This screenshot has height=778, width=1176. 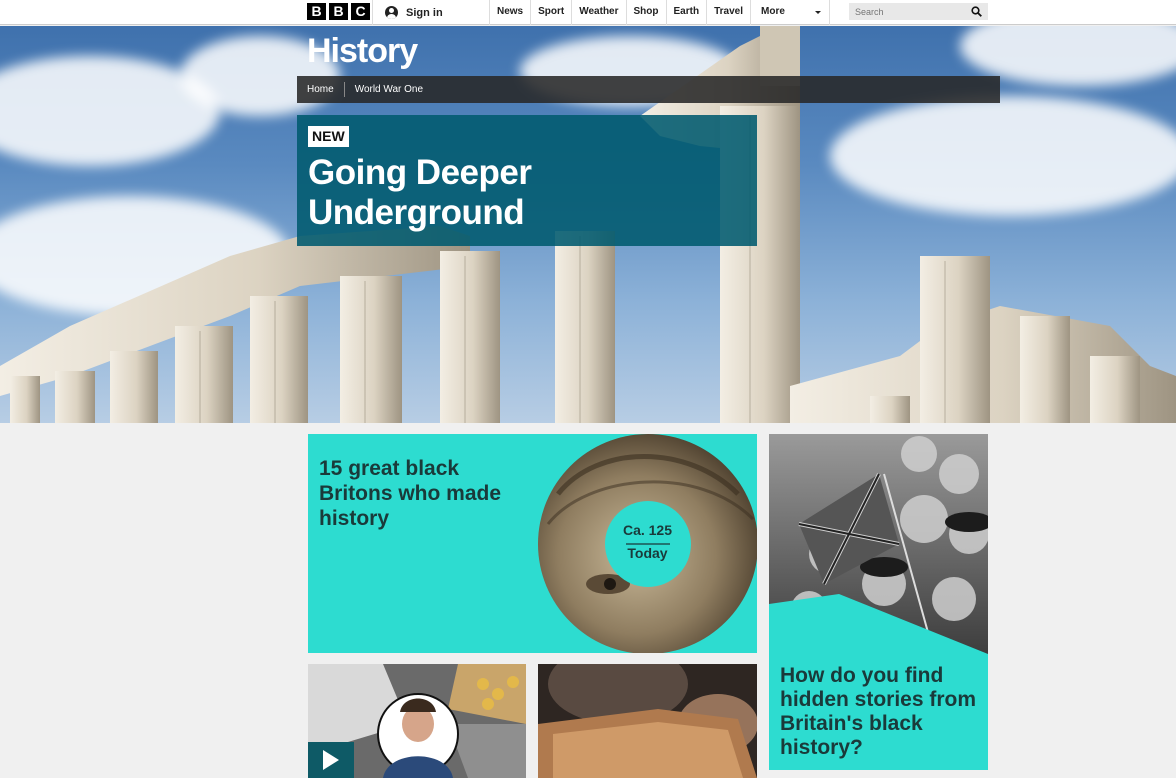 I want to click on new-badge: NEW, so click(x=328, y=136).